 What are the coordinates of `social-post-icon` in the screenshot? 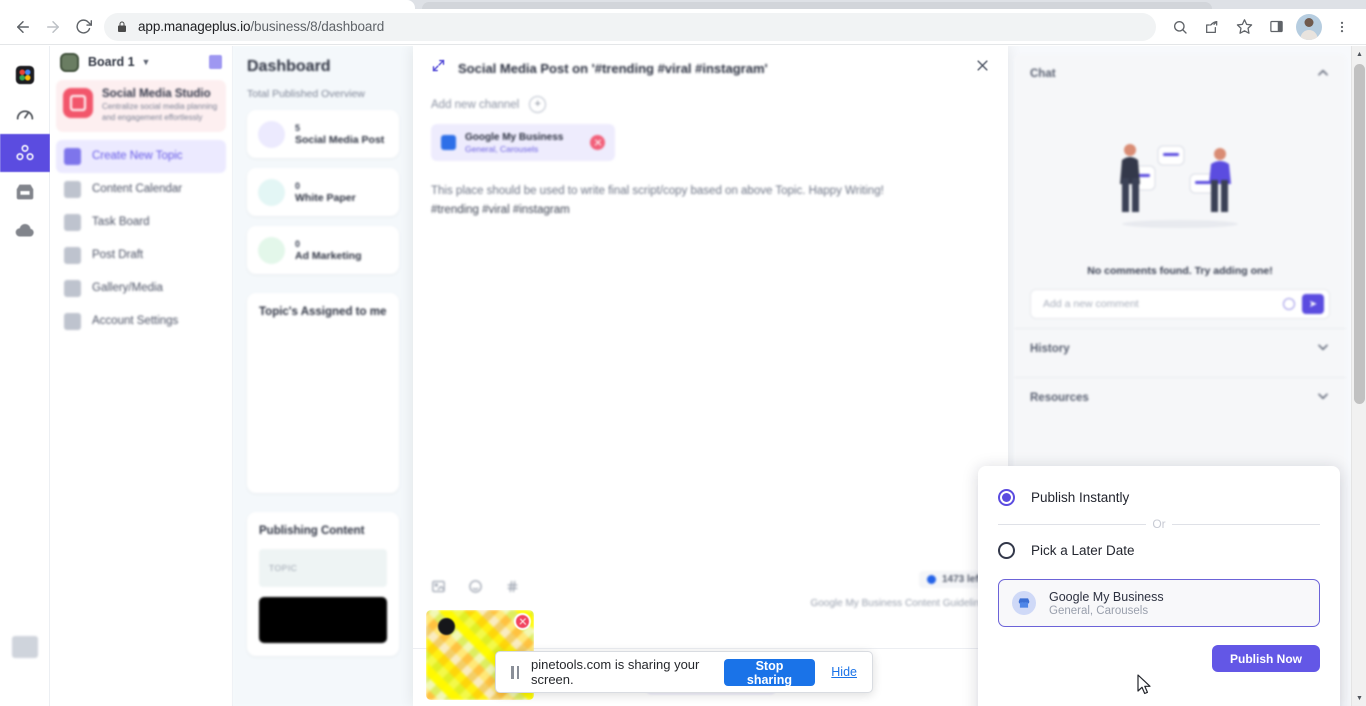 It's located at (271, 134).